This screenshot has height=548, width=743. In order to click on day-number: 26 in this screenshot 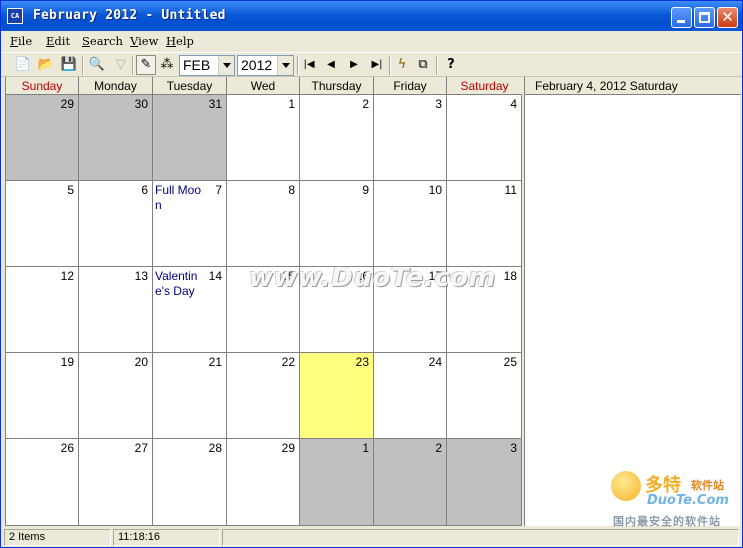, I will do `click(67, 448)`.